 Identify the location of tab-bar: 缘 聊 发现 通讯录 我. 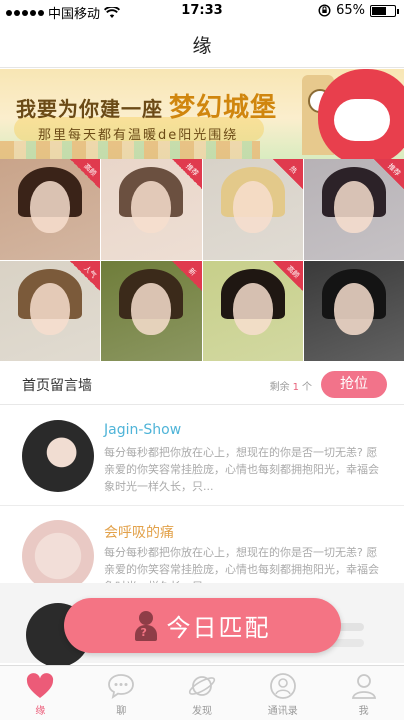
(202, 692).